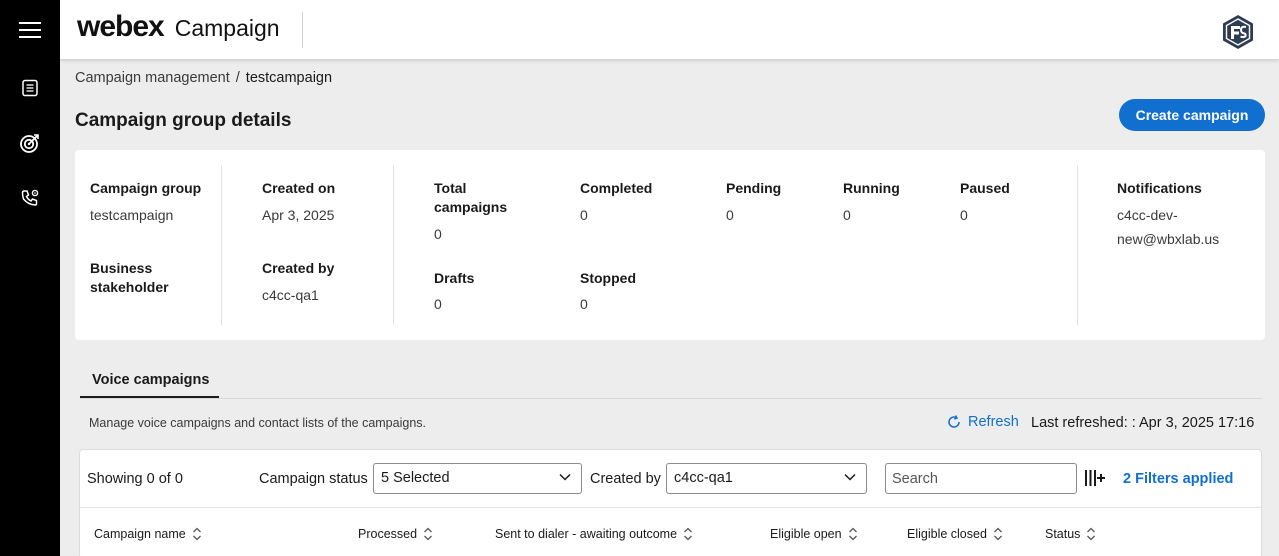 The image size is (1279, 556). What do you see at coordinates (183, 120) in the screenshot?
I see `page-title: Campaign group details` at bounding box center [183, 120].